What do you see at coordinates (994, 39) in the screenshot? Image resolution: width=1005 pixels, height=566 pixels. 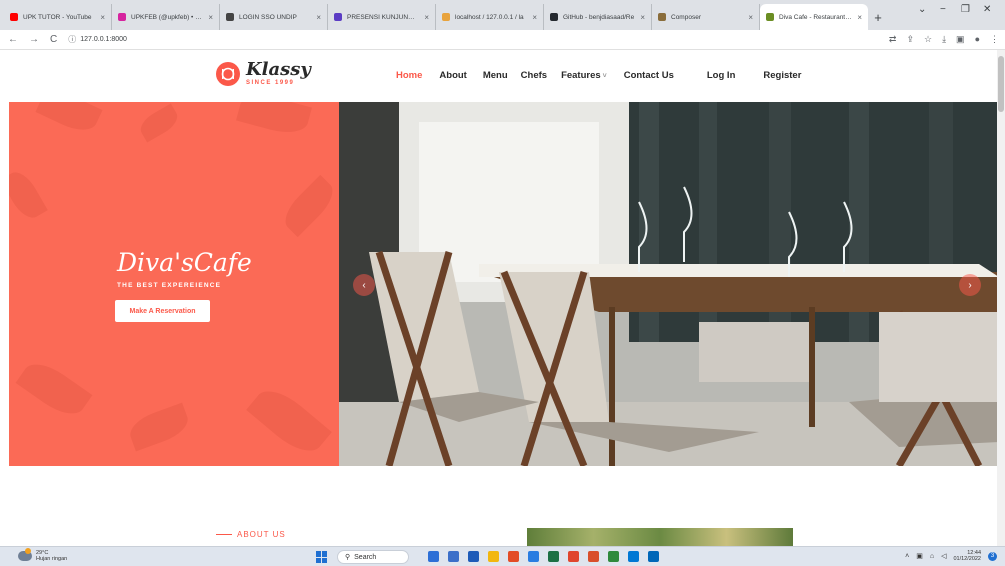 I see `menu-icon: ⋮` at bounding box center [994, 39].